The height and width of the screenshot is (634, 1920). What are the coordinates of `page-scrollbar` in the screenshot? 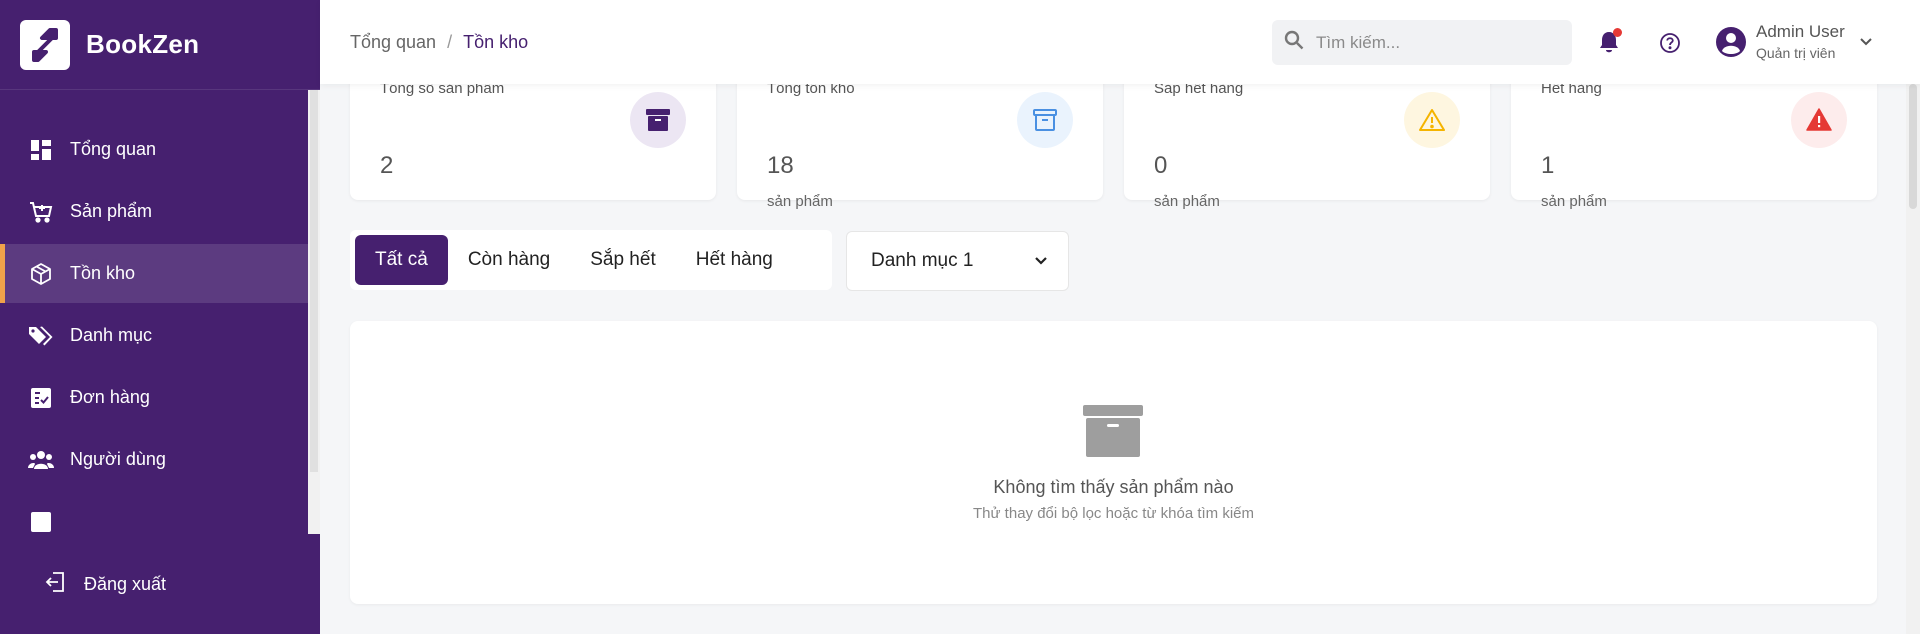 It's located at (1913, 359).